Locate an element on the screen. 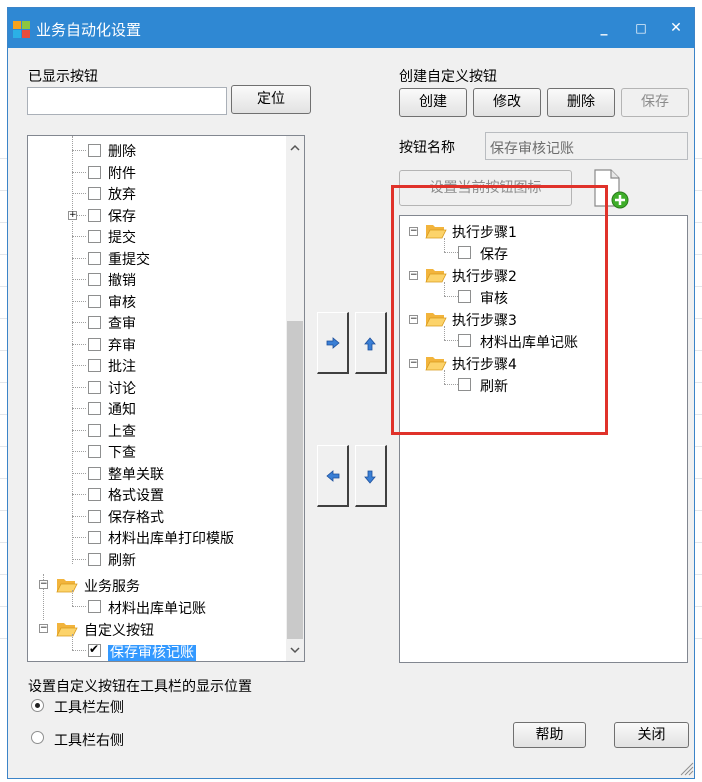 The image size is (702, 782). locate-button: 定位 is located at coordinates (271, 99).